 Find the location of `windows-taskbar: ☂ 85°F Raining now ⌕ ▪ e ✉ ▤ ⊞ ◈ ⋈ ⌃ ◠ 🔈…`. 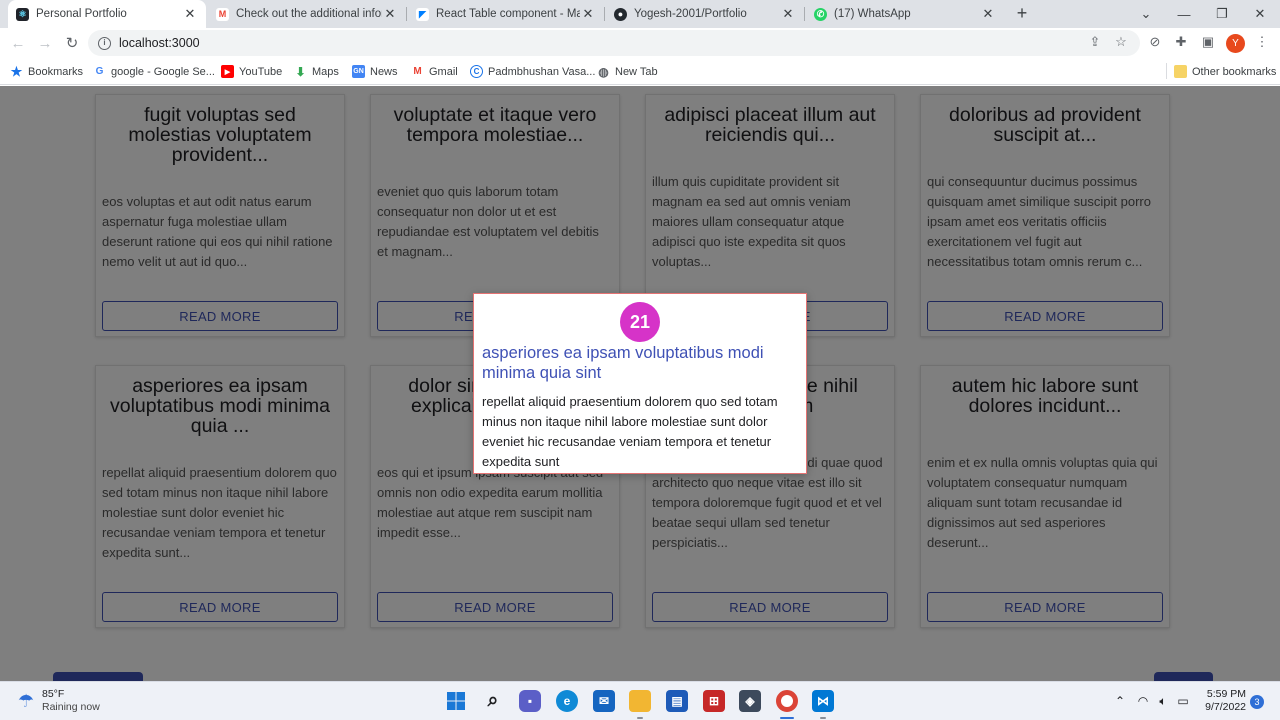

windows-taskbar: ☂ 85°F Raining now ⌕ ▪ e ✉ ▤ ⊞ ◈ ⋈ ⌃ ◠ 🔈… is located at coordinates (640, 700).